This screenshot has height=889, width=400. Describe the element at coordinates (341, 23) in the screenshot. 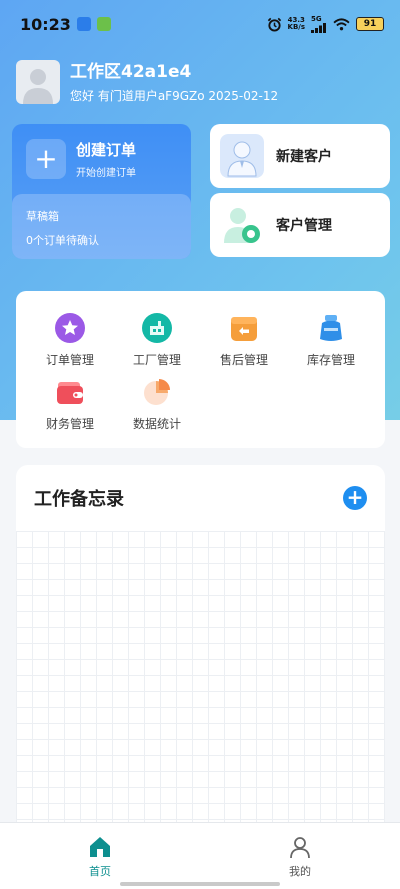

I see `wifi-icon` at that location.